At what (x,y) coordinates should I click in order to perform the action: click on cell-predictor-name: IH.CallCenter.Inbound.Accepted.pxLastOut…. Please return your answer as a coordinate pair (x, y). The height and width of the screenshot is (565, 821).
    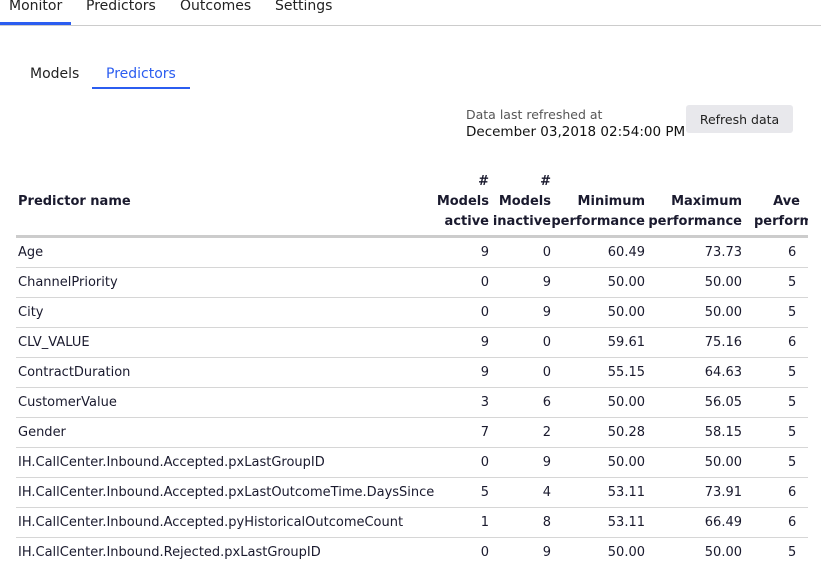
    Looking at the image, I should click on (226, 492).